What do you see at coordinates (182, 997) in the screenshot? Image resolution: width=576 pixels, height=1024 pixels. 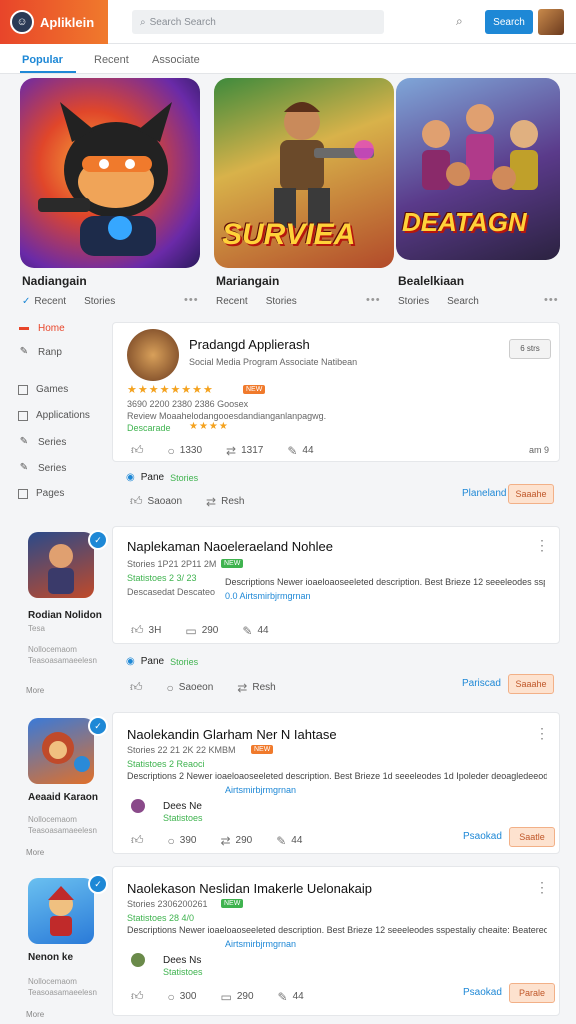 I see `comment-button: ○ 300` at bounding box center [182, 997].